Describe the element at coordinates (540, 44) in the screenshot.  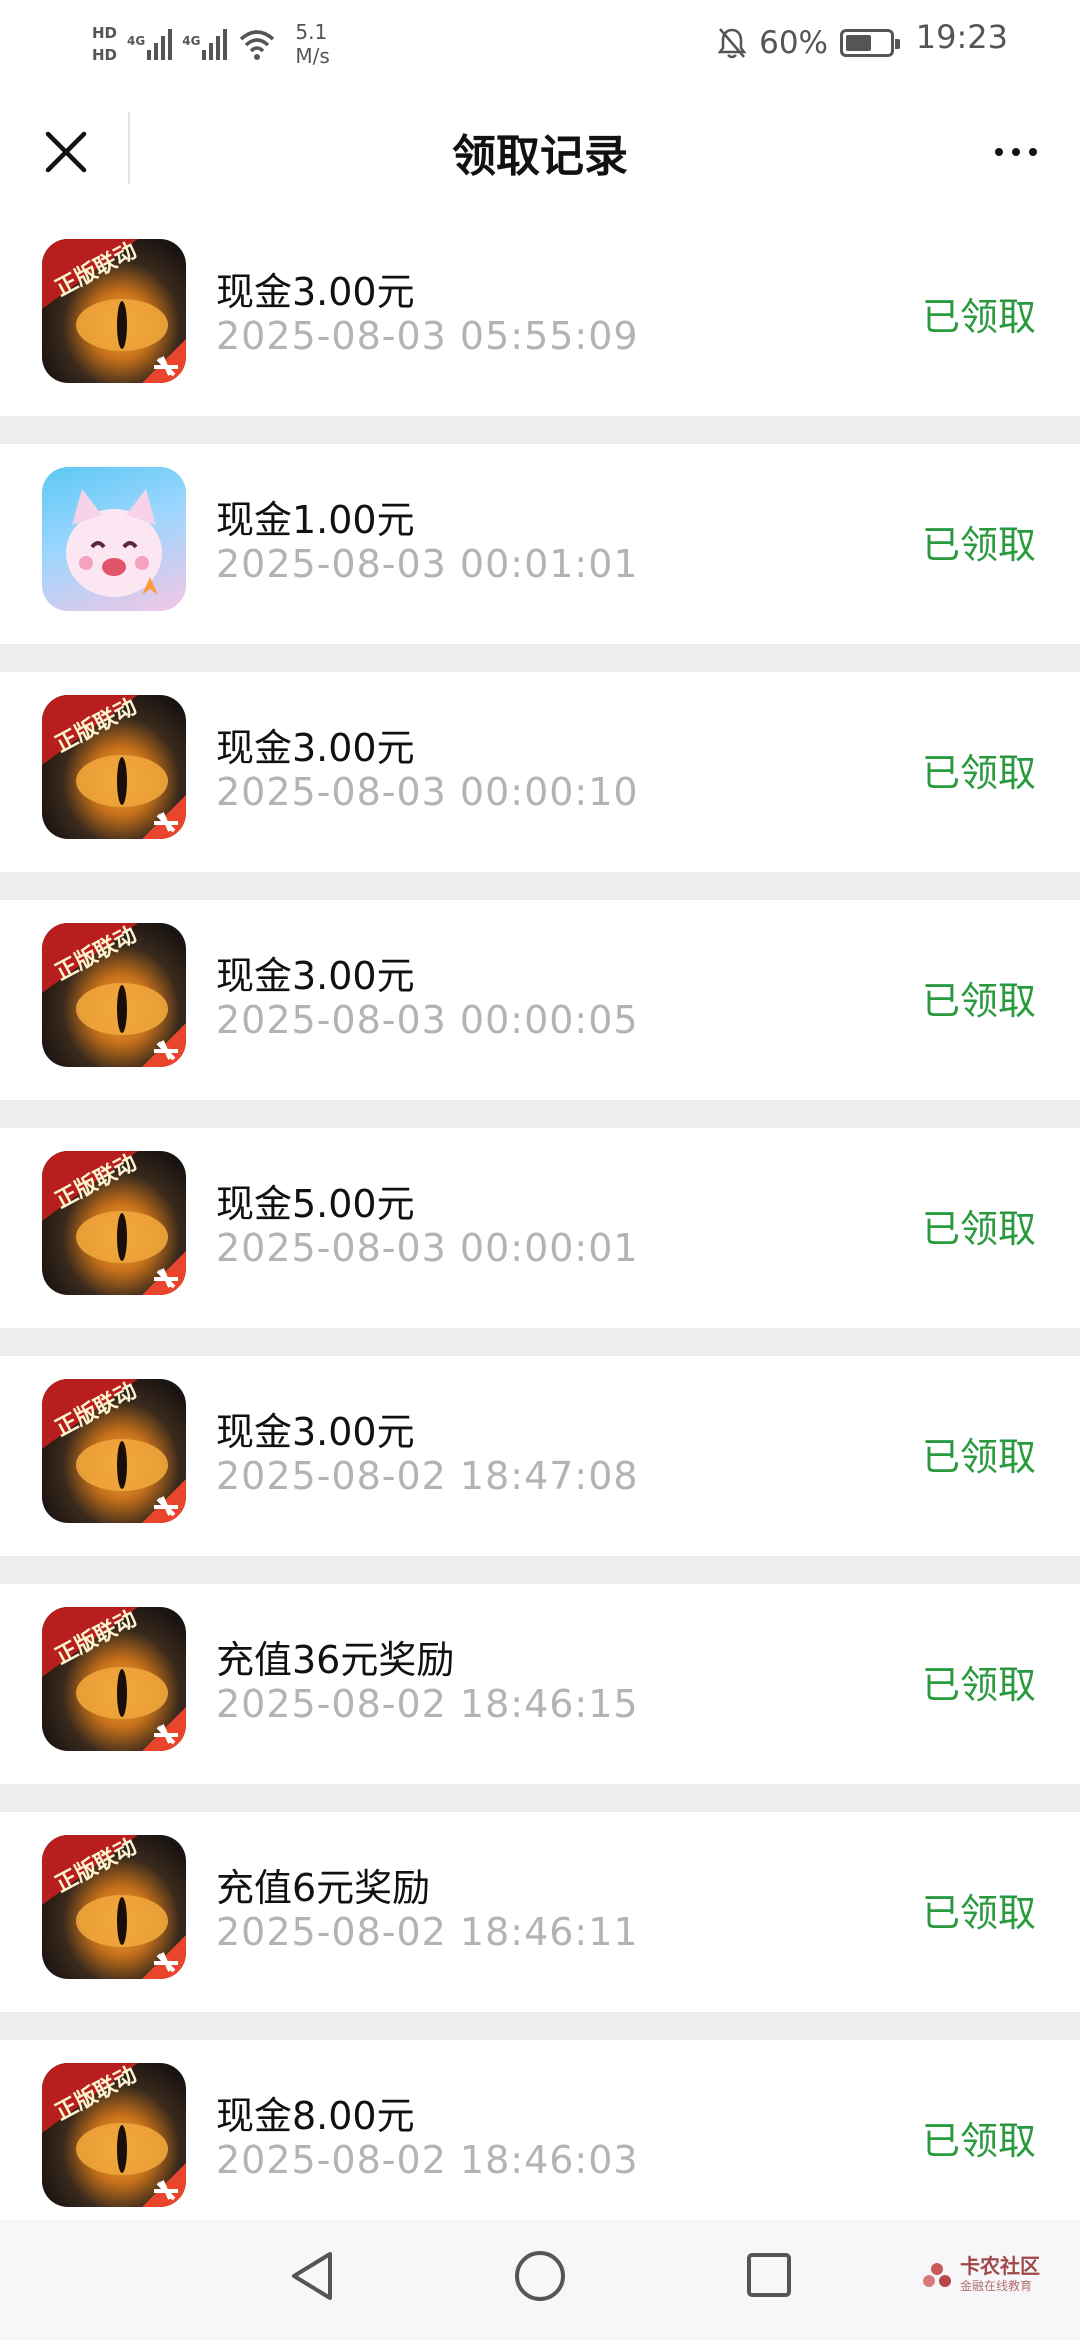
I see `status-bar: HD HD 4G 4G 5.1 M/s 60% 19:23` at that location.